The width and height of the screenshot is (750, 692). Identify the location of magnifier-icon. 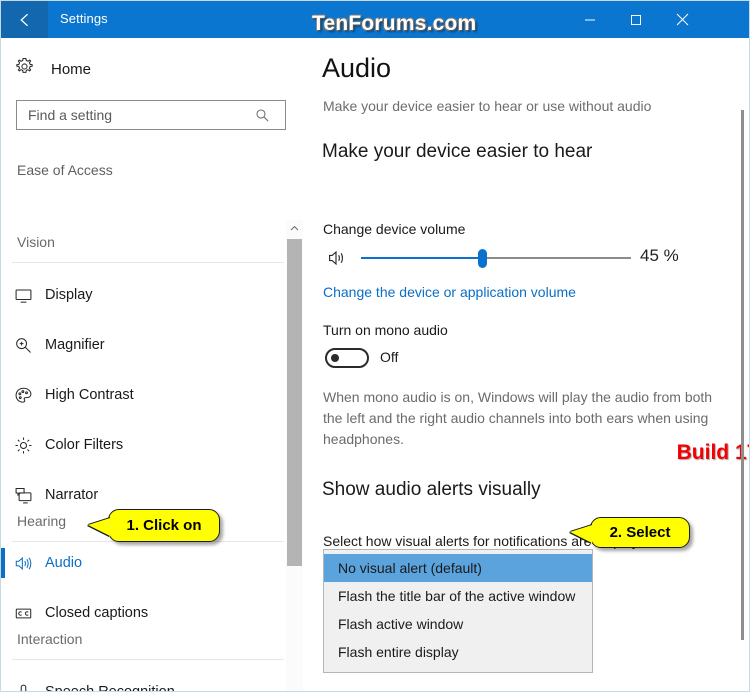
(23, 345).